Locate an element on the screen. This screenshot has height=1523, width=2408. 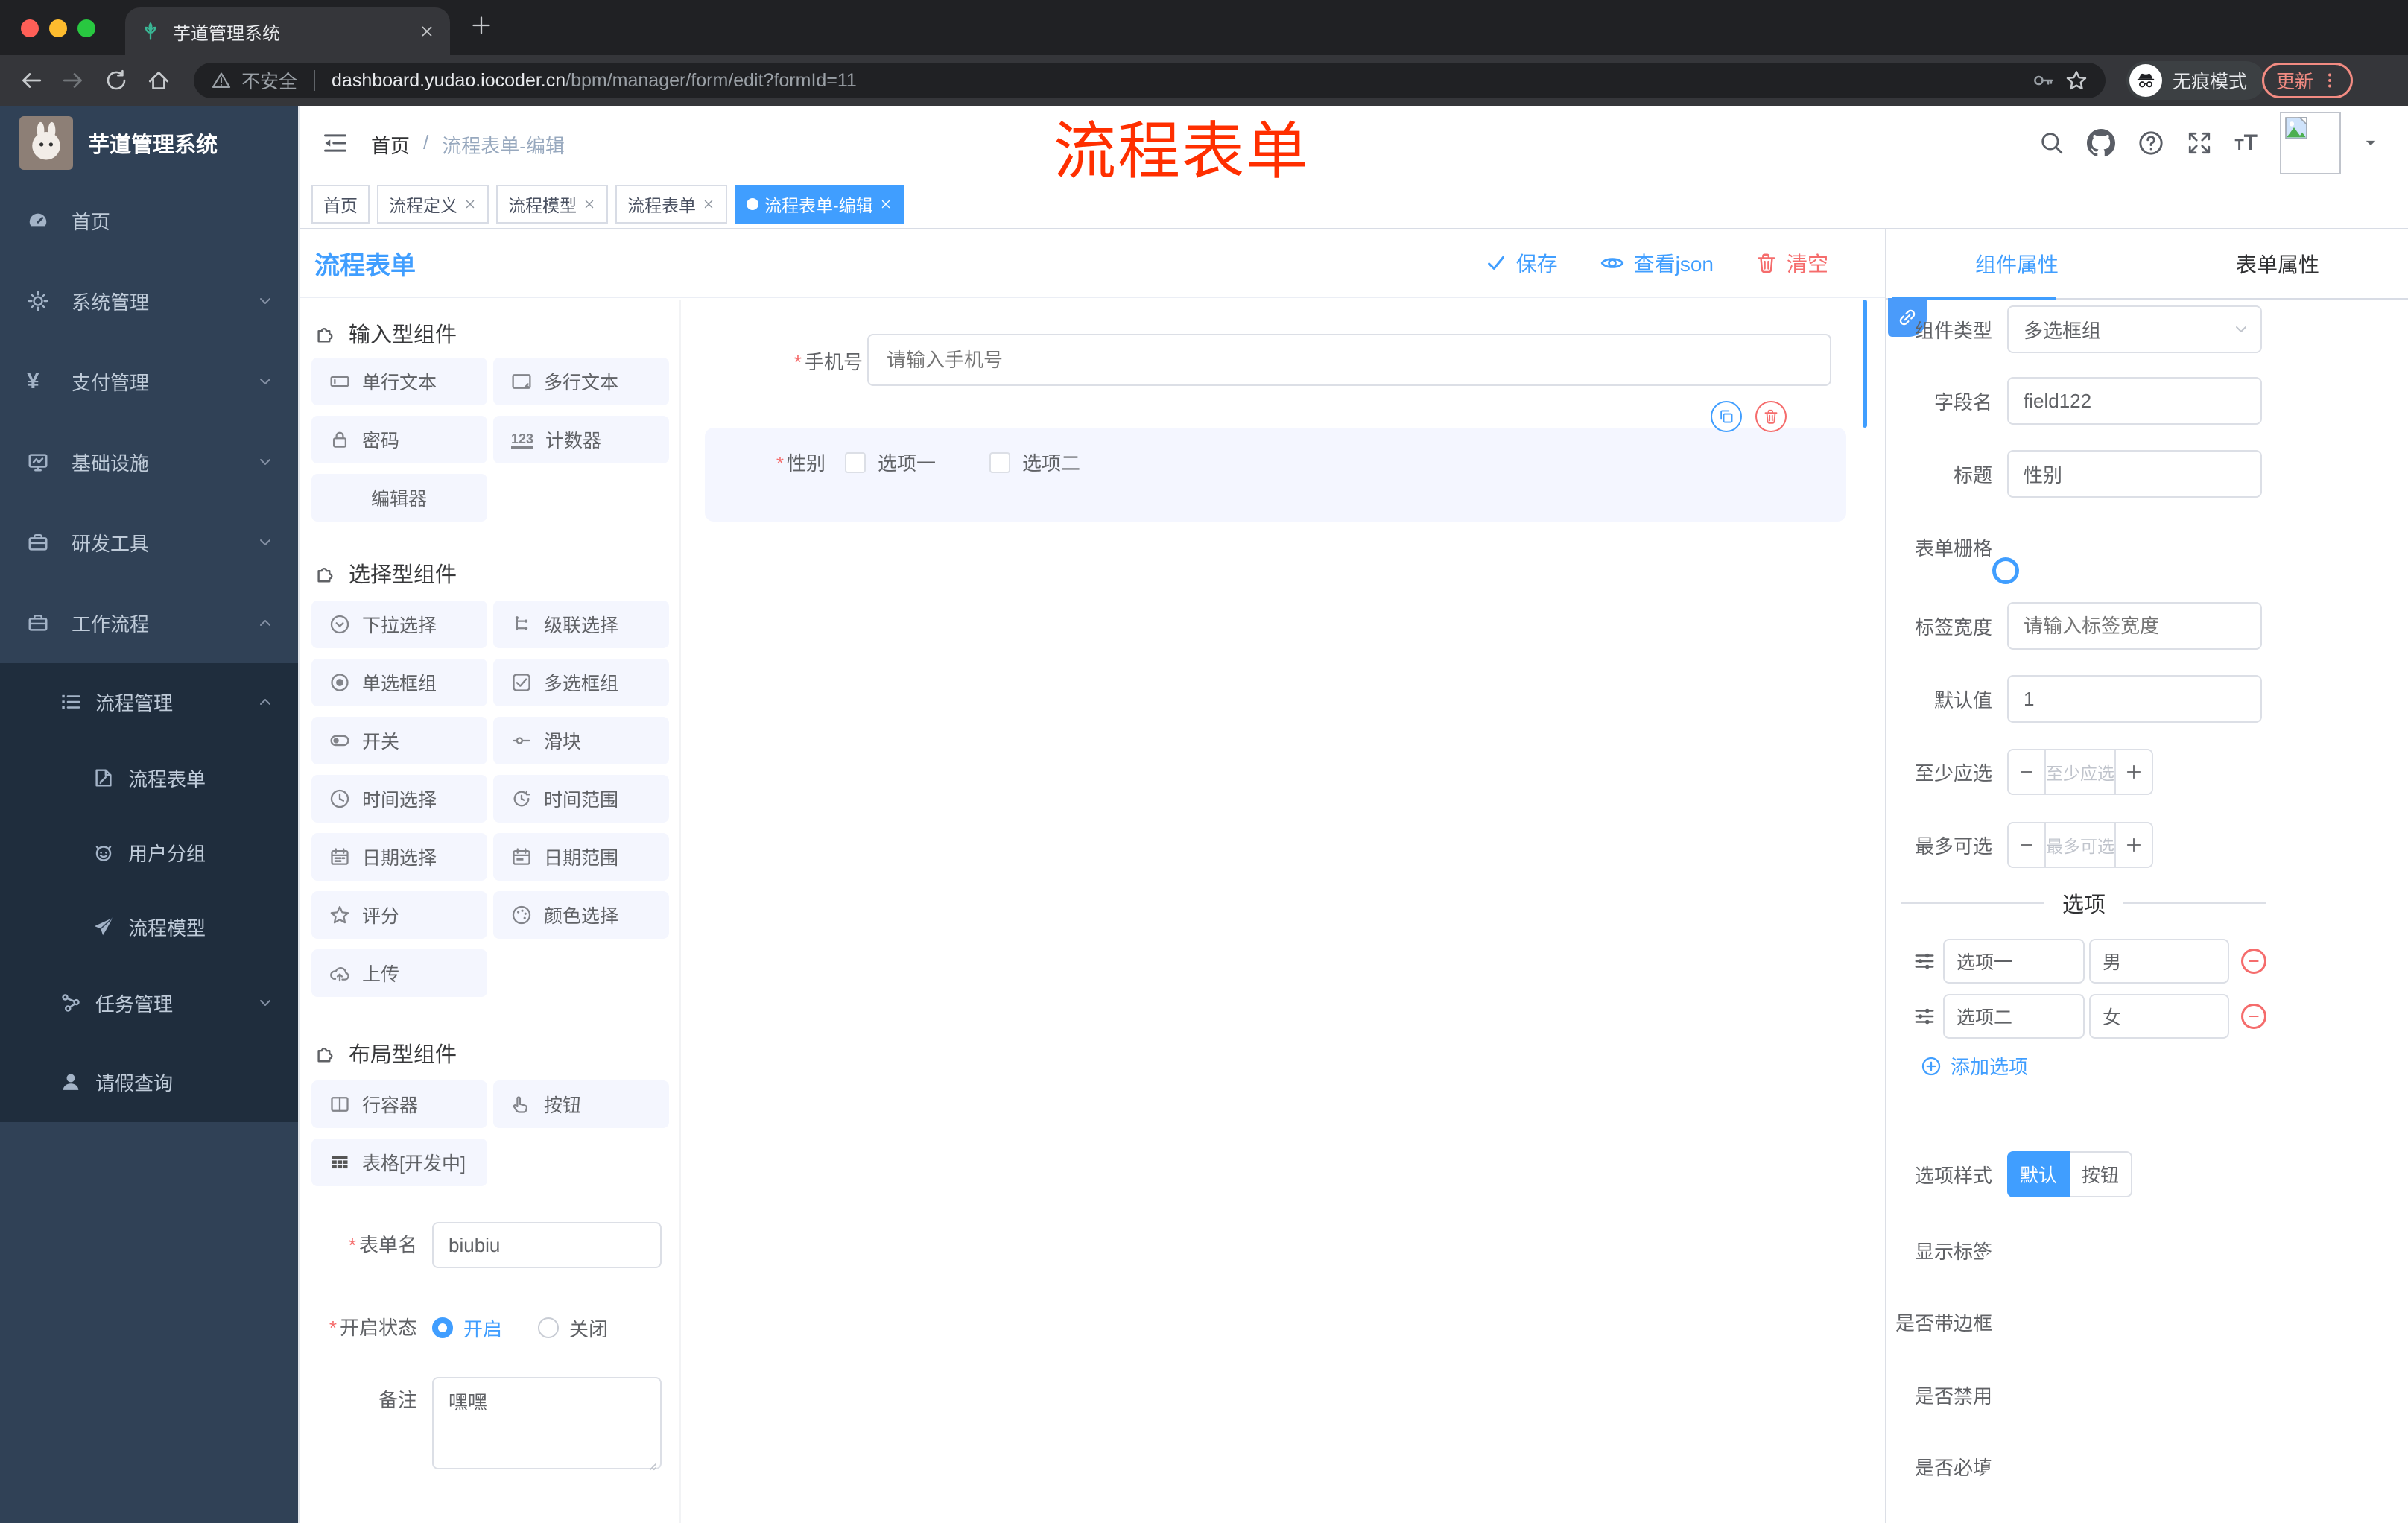
option1-value-input is located at coordinates (2159, 962).